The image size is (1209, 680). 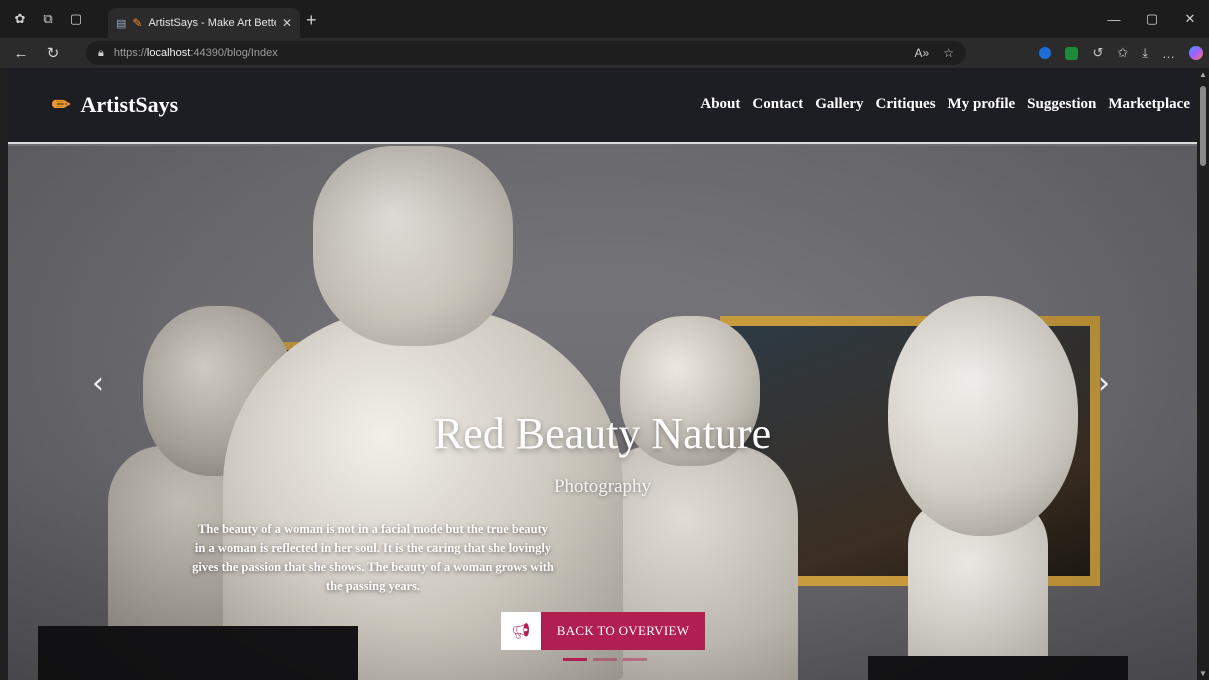 What do you see at coordinates (129, 104) in the screenshot?
I see `brand-name: ArtistSays` at bounding box center [129, 104].